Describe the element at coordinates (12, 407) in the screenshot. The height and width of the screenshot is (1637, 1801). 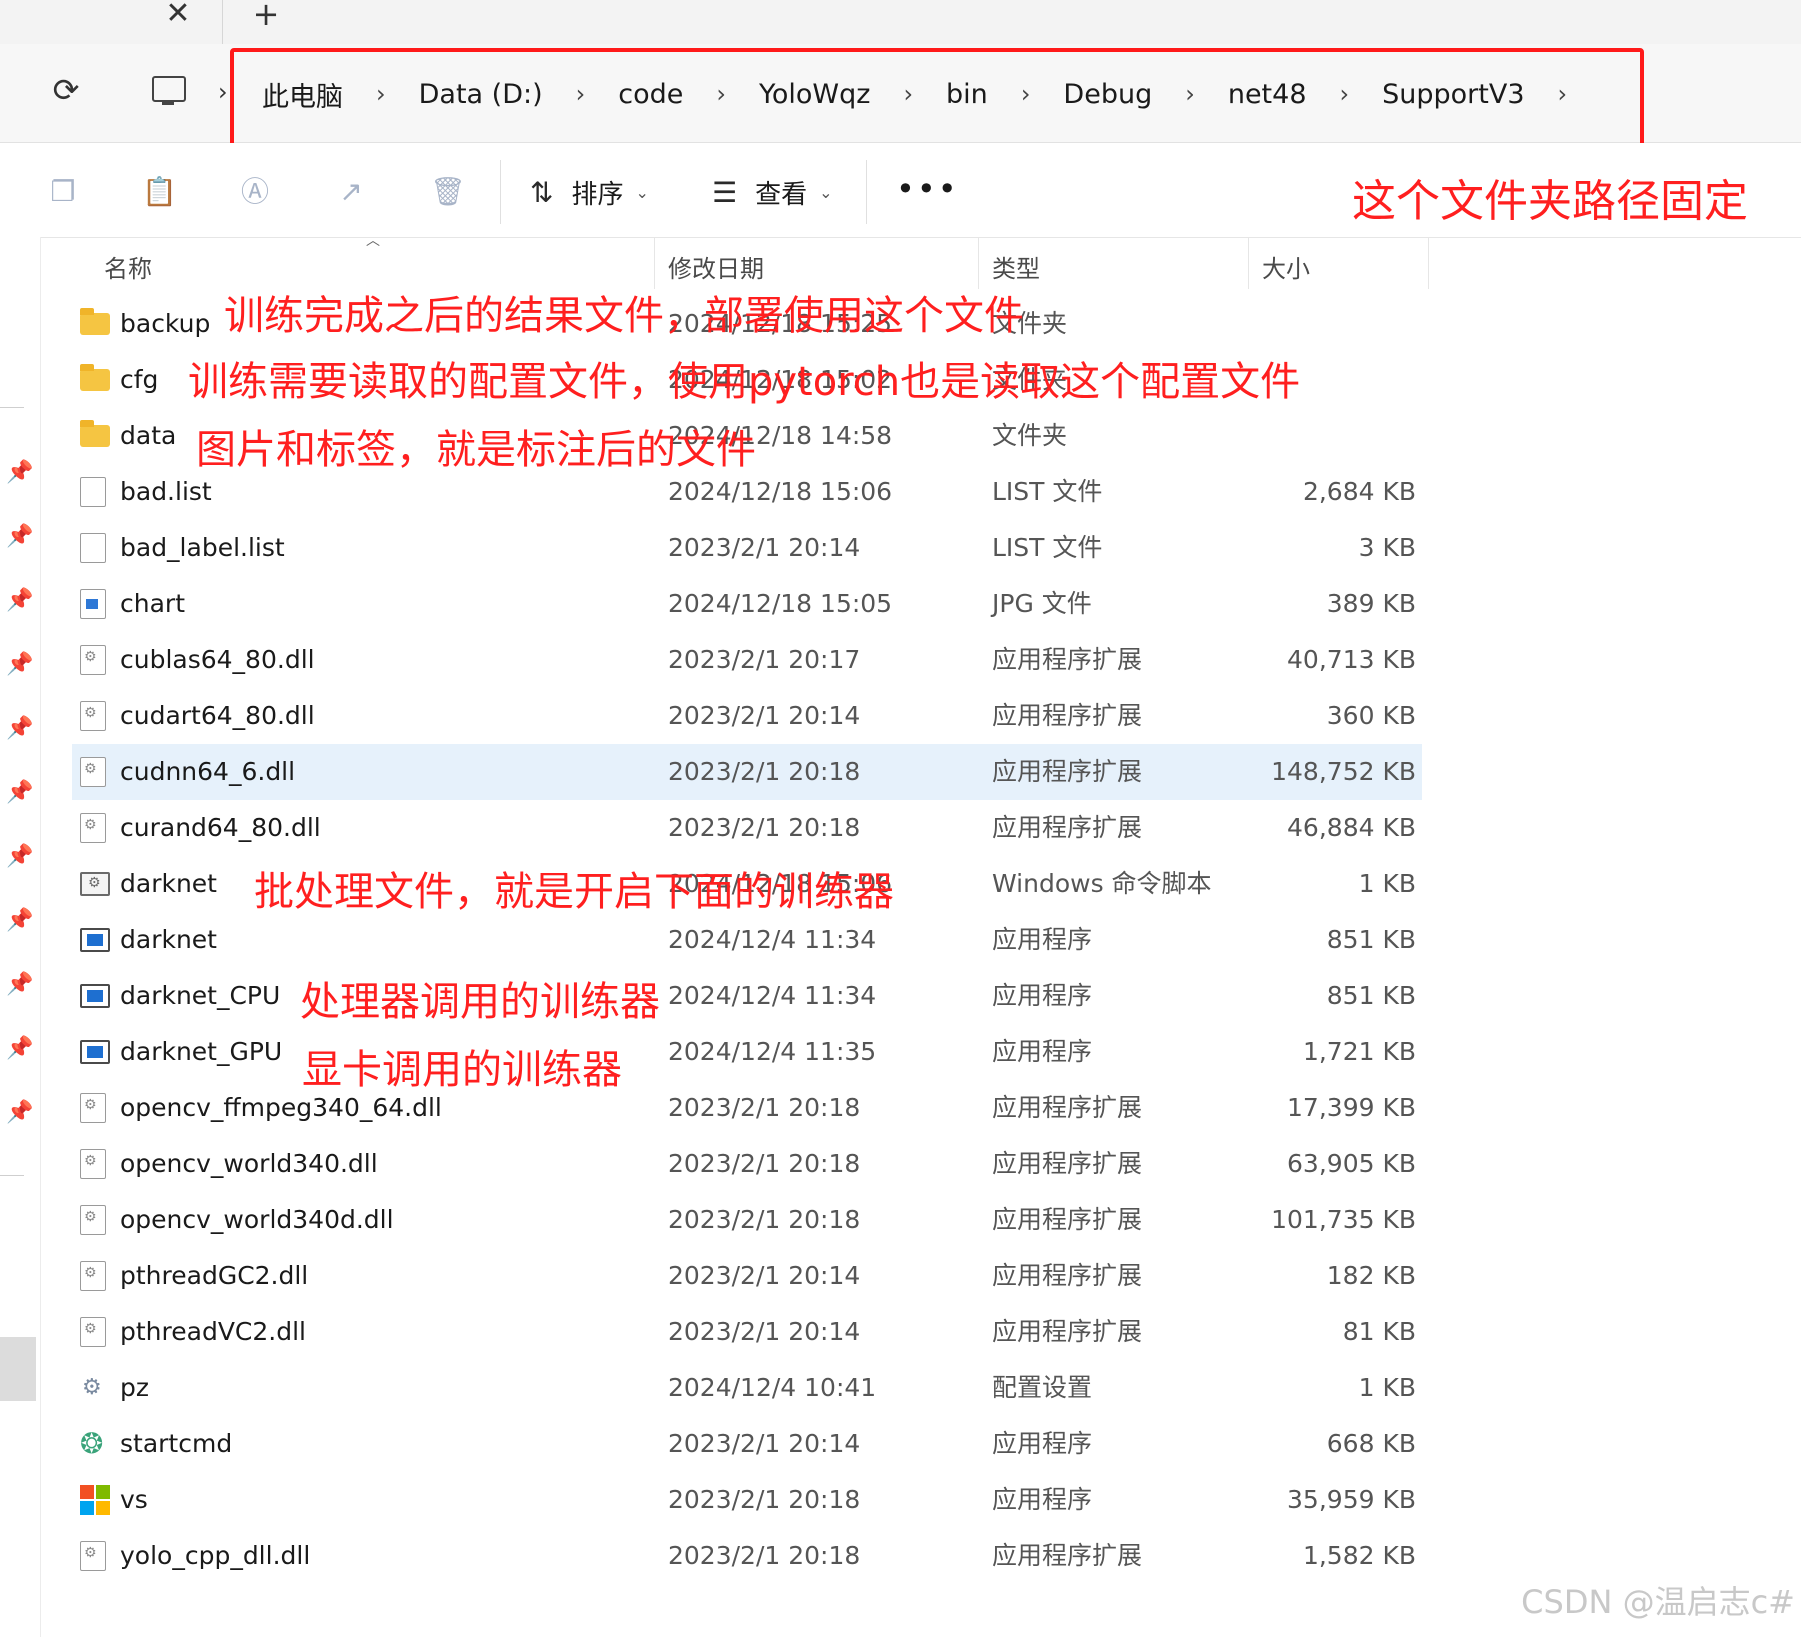
I see `sidebar-divider` at that location.